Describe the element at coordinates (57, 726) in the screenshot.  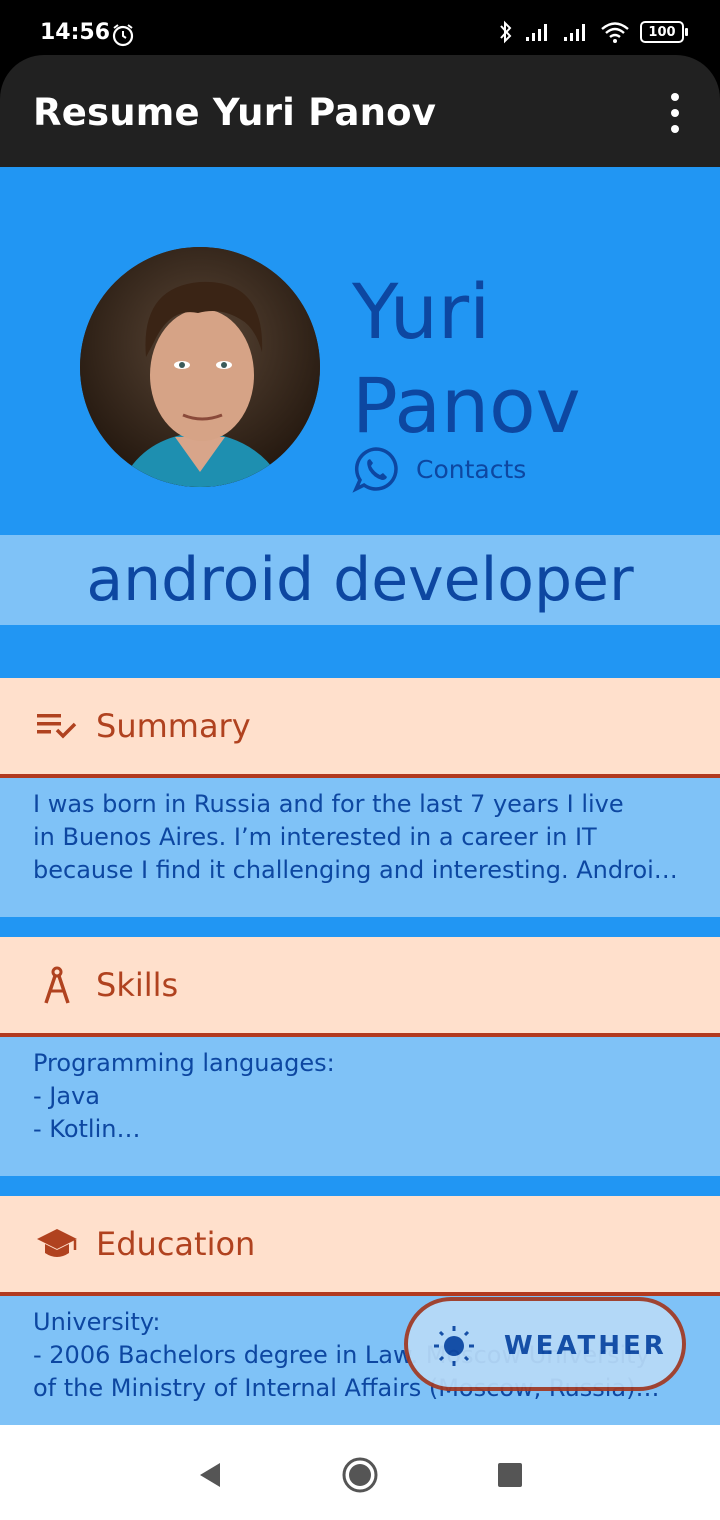
I see `checklist-icon` at that location.